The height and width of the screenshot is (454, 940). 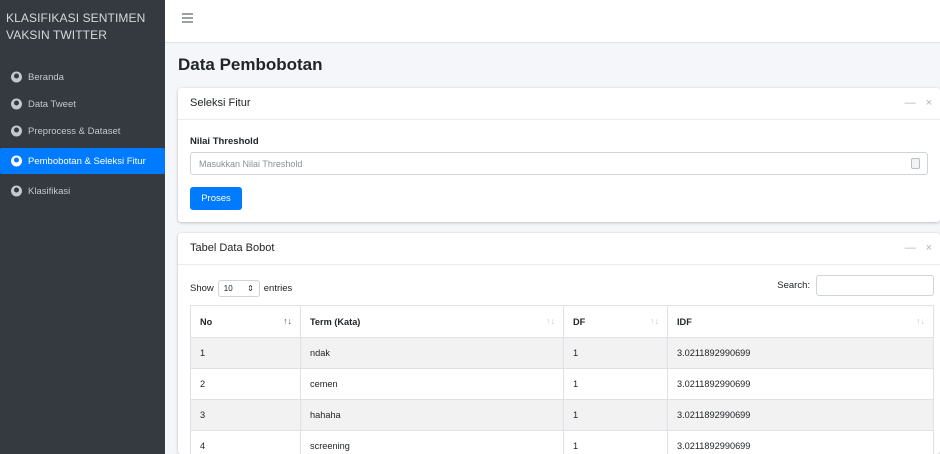 I want to click on table-row: 1 ndak 1 3.0211892990699, so click(x=562, y=353).